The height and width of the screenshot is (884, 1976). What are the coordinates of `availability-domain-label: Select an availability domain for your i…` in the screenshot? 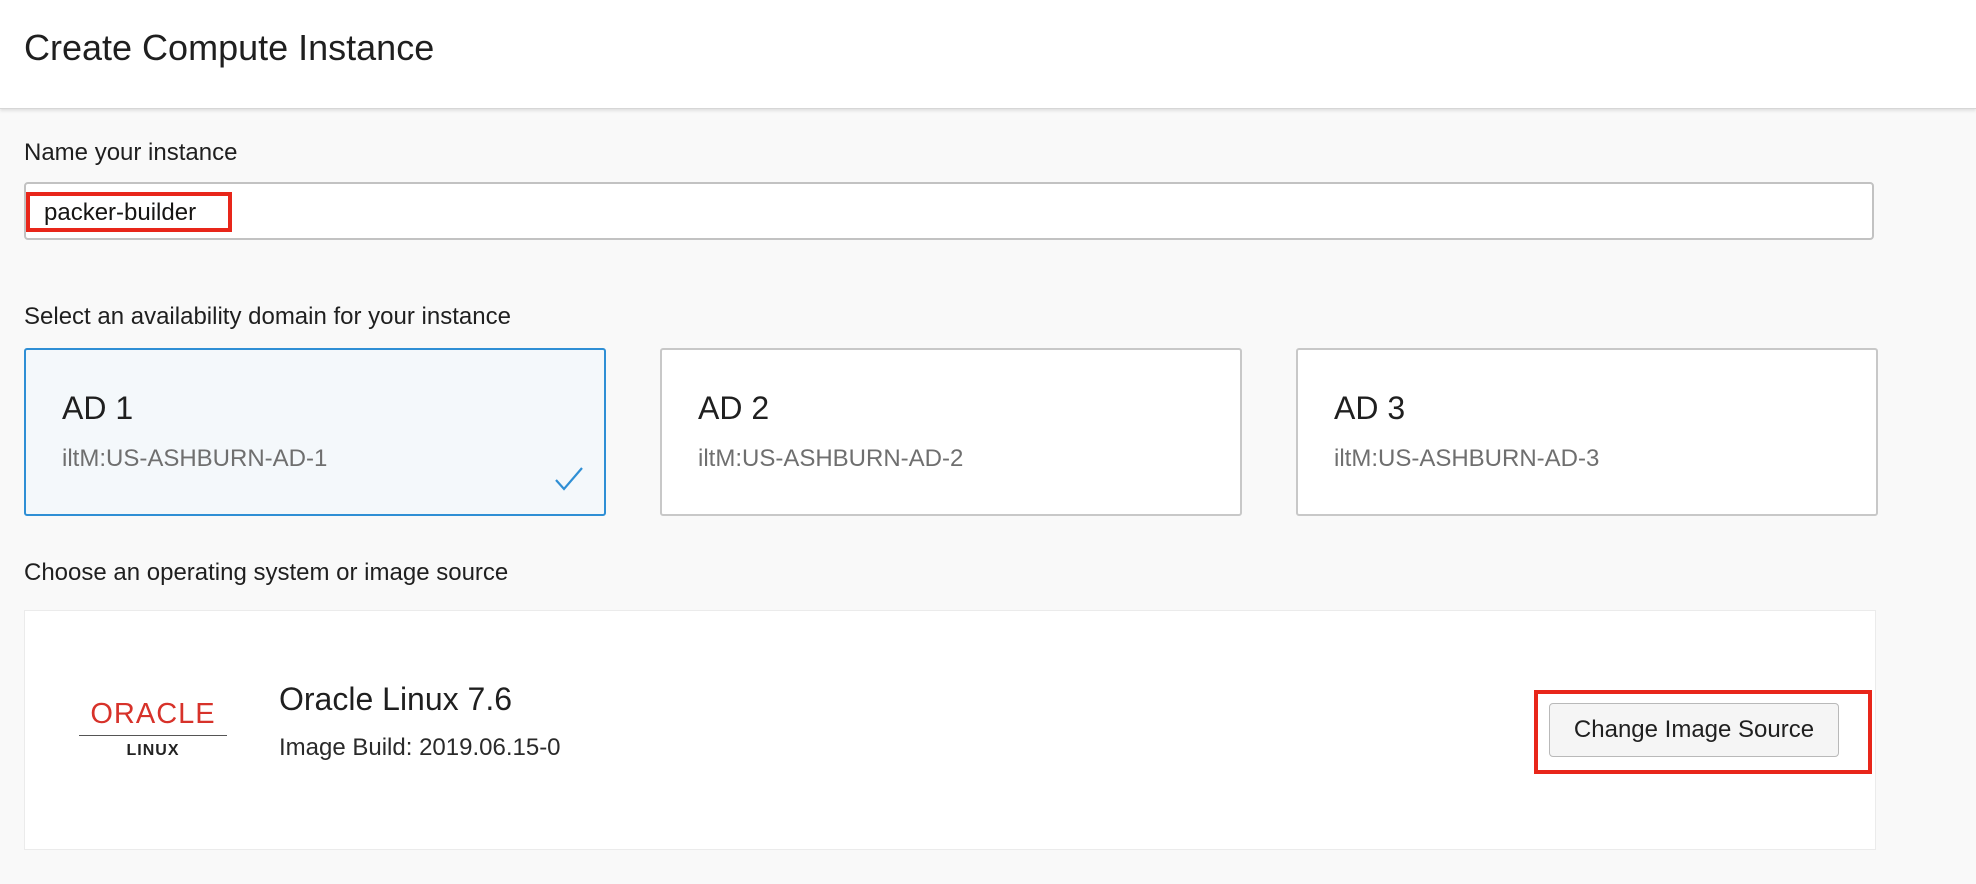 It's located at (267, 316).